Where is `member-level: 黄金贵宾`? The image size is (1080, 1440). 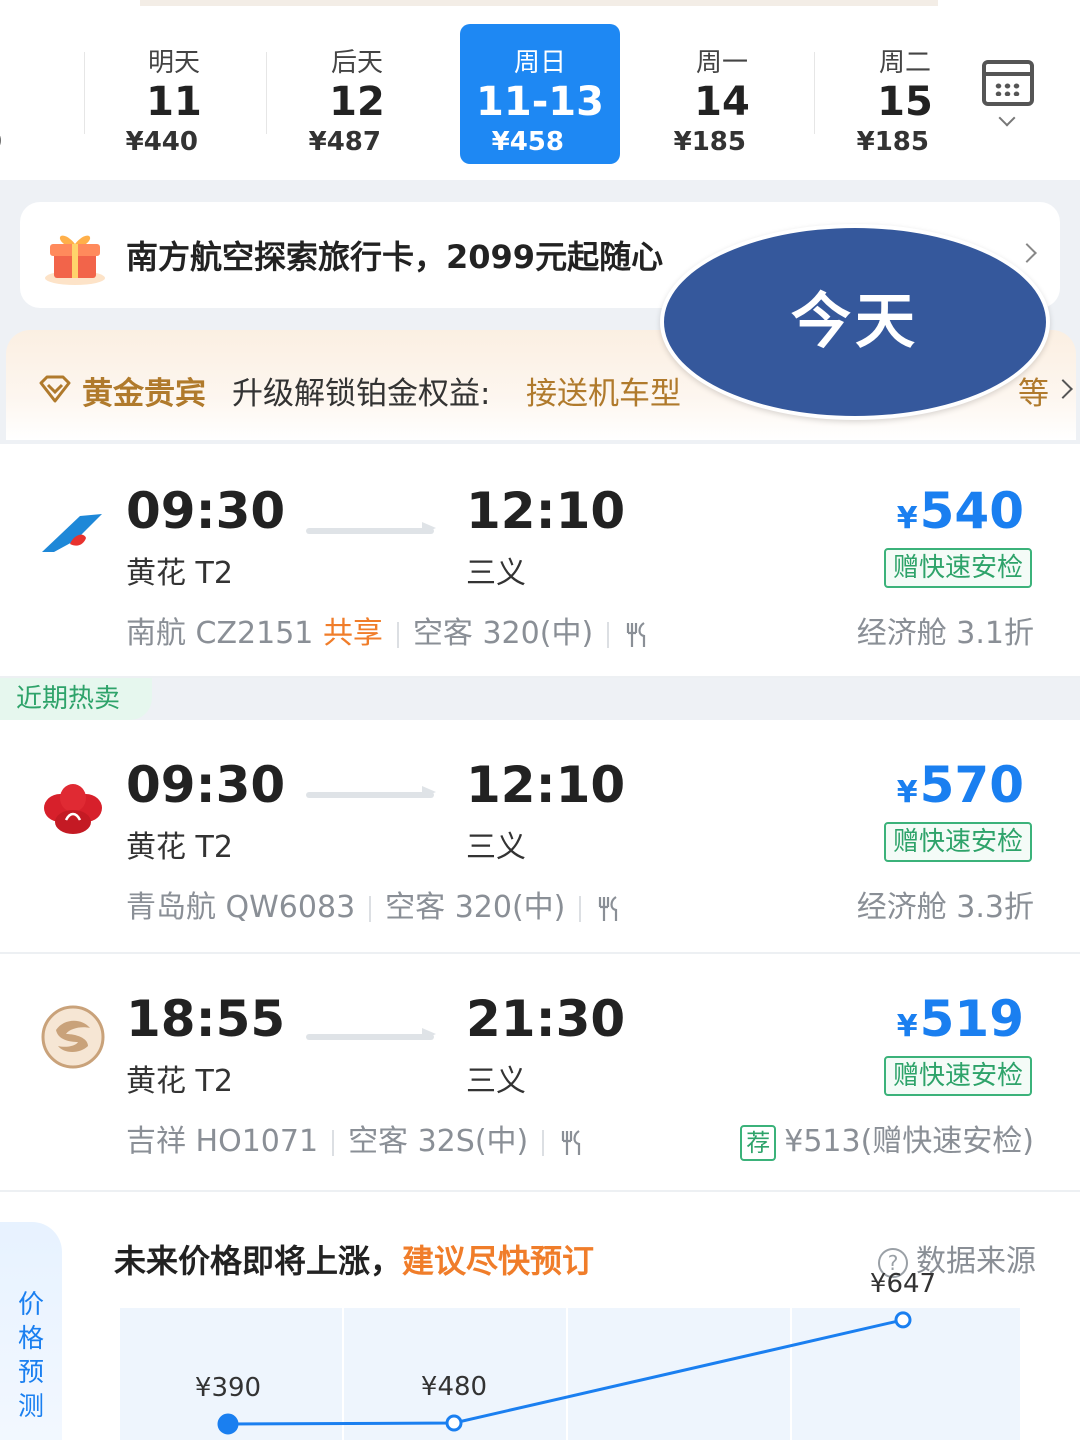 member-level: 黄金贵宾 is located at coordinates (144, 394).